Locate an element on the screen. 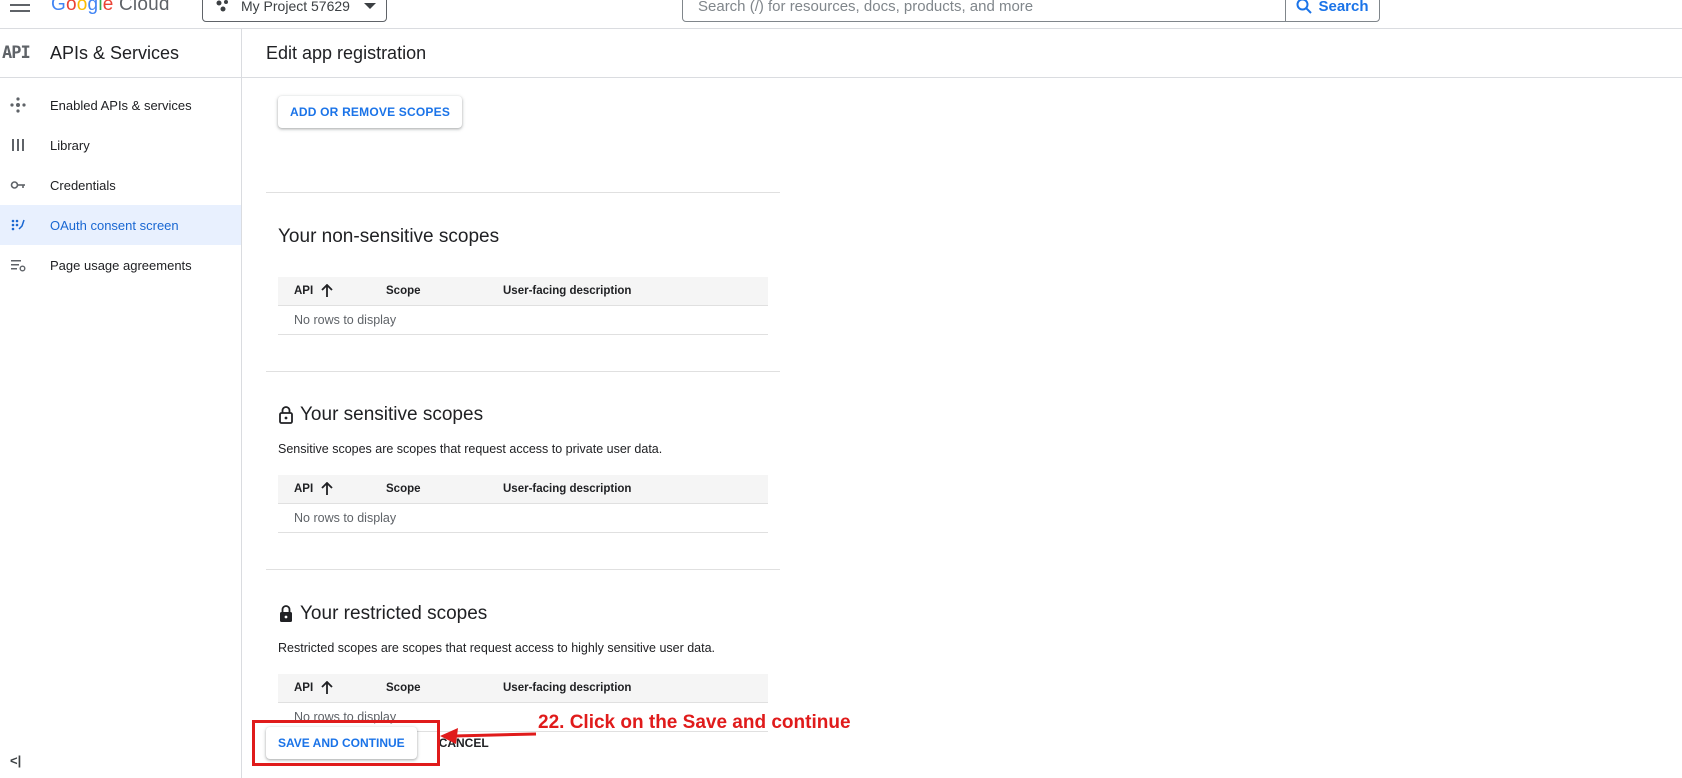  consent-icon is located at coordinates (18, 225).